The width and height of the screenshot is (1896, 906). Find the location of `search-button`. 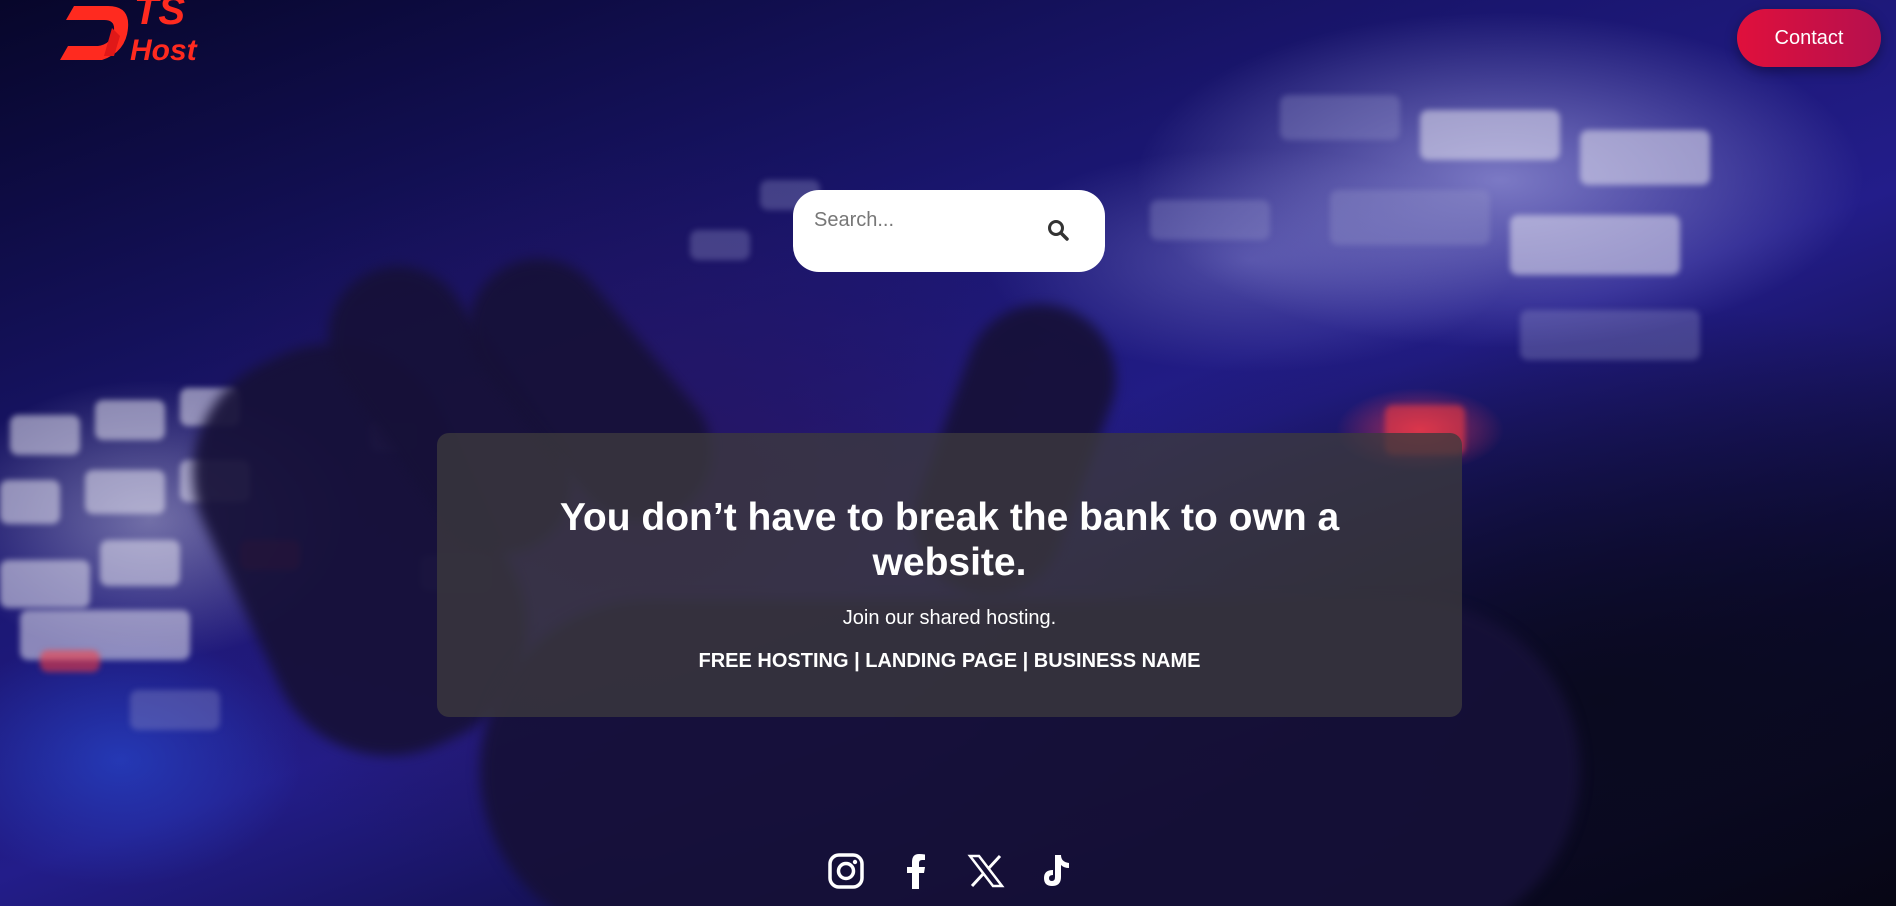

search-button is located at coordinates (1058, 230).